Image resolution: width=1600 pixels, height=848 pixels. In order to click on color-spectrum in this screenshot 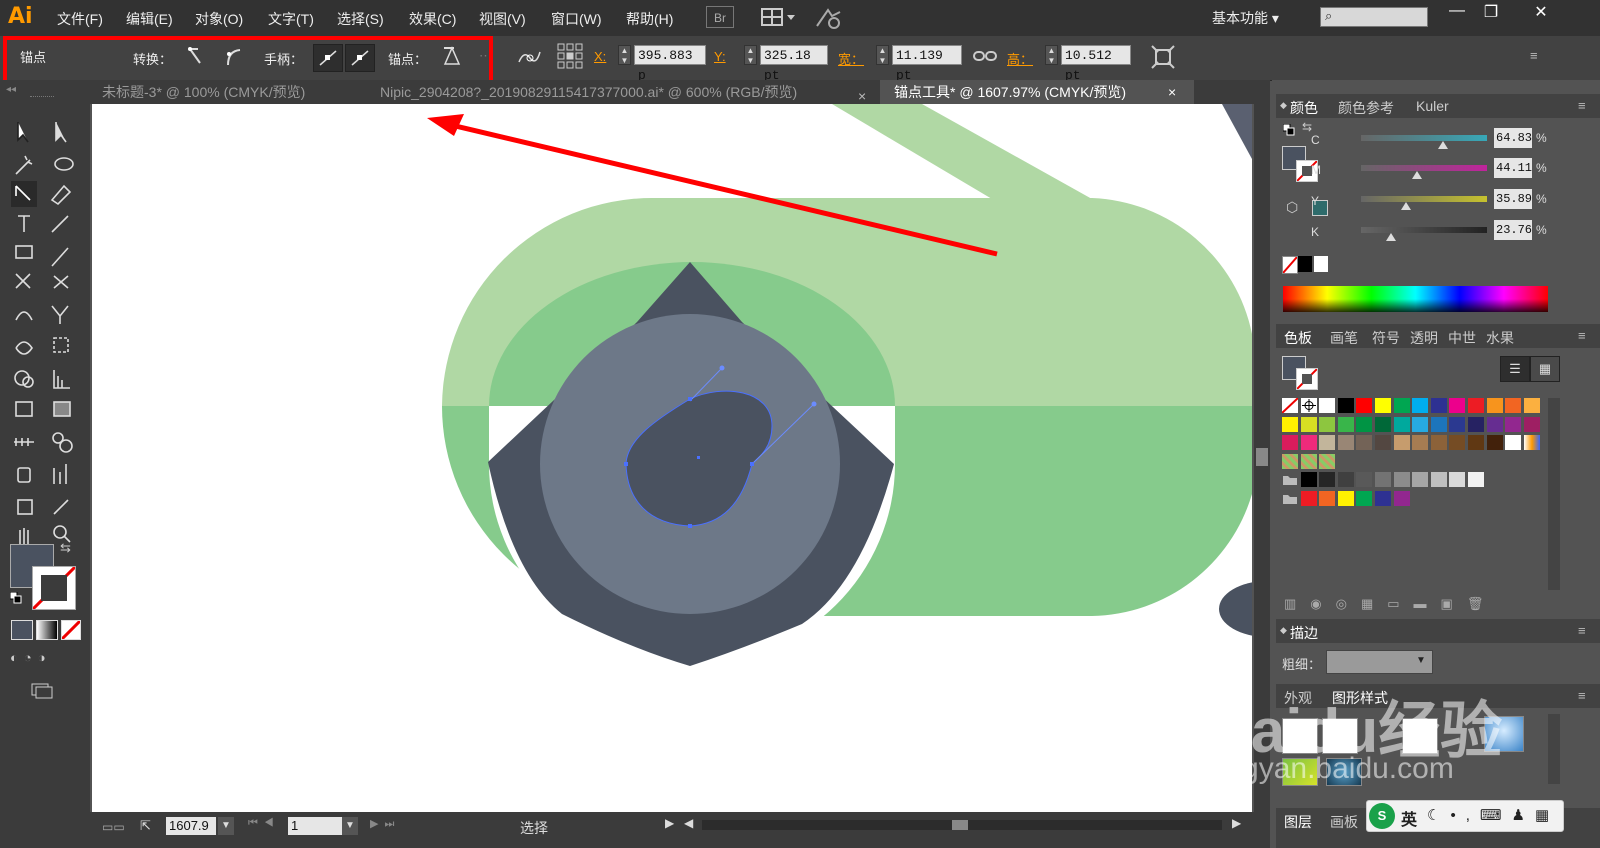, I will do `click(1415, 299)`.